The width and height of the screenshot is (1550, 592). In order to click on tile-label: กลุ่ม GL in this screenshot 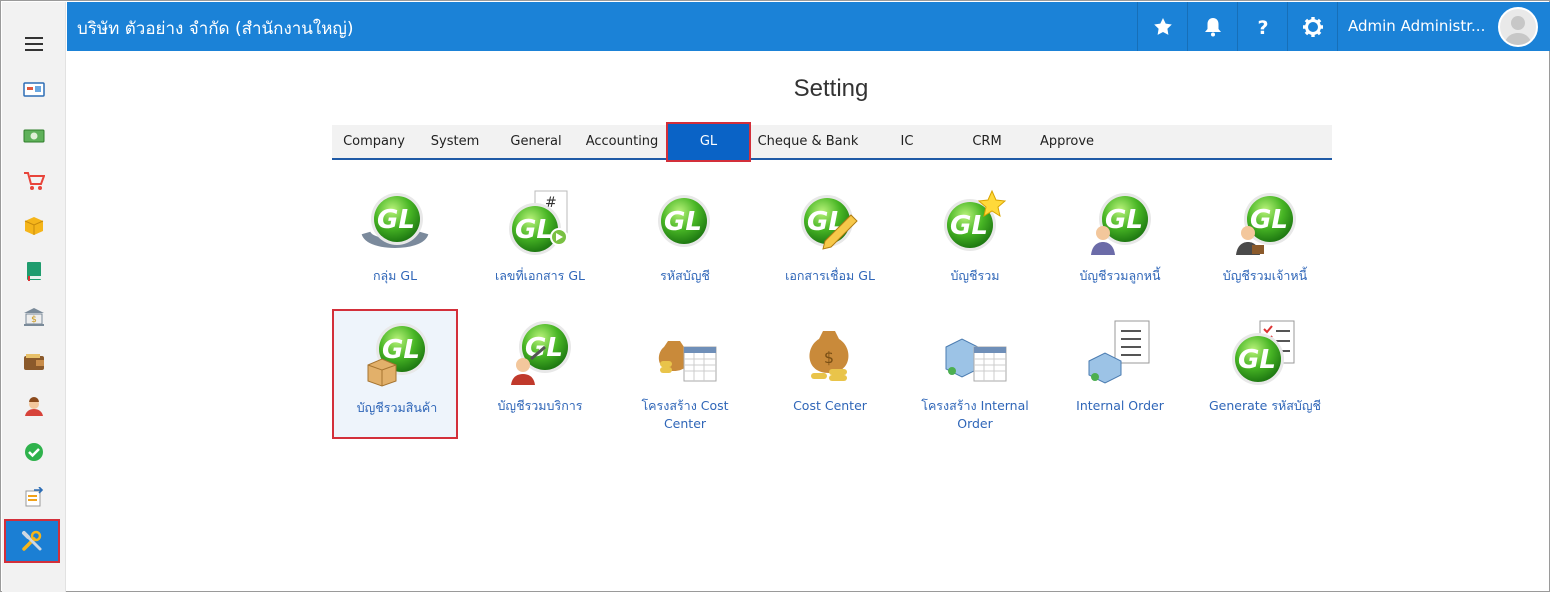, I will do `click(395, 275)`.